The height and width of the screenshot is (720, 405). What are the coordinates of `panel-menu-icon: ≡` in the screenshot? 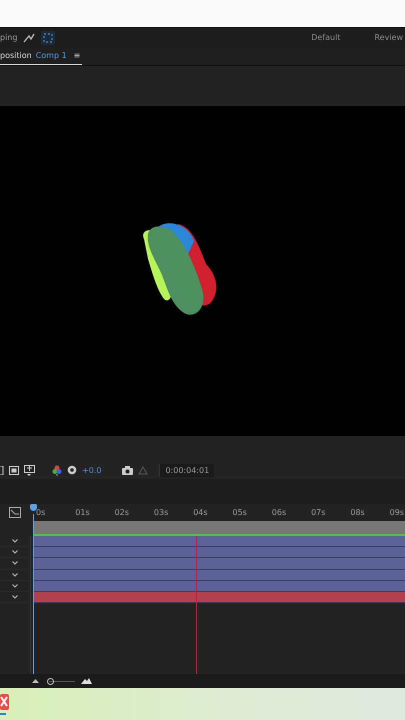 It's located at (77, 55).